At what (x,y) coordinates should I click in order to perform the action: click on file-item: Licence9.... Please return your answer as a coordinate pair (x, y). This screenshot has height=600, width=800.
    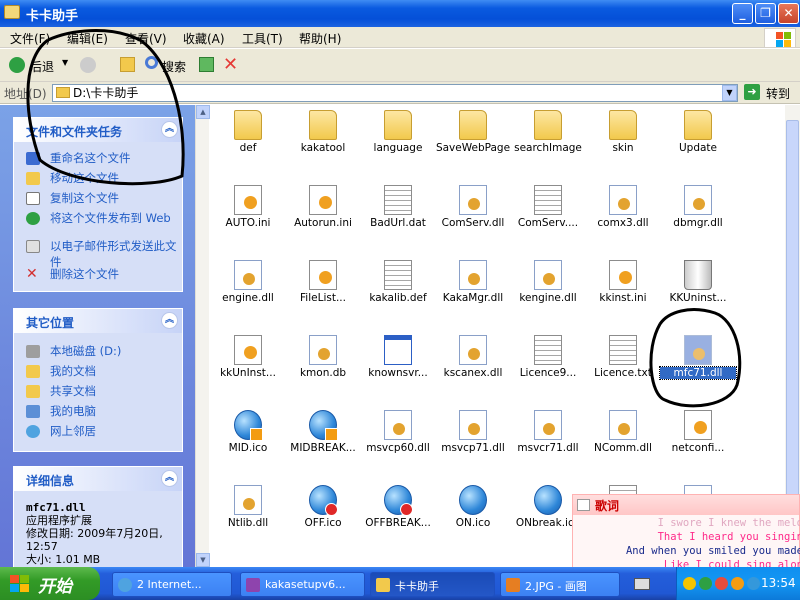
    Looking at the image, I should click on (548, 369).